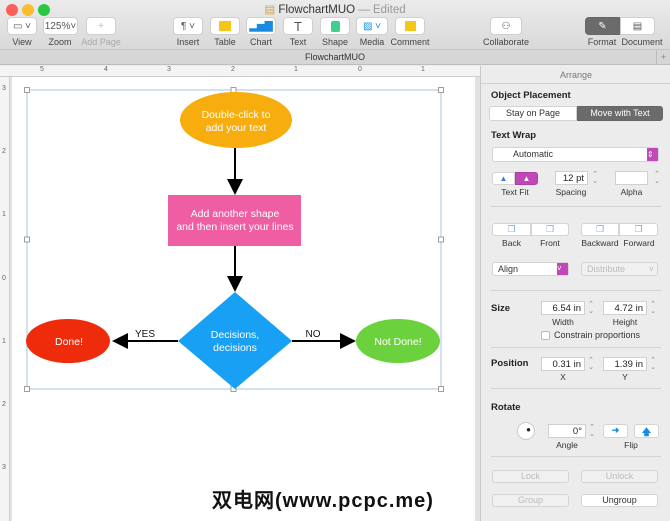 The width and height of the screenshot is (670, 521). I want to click on image-icon: ▨ ˅, so click(372, 26).